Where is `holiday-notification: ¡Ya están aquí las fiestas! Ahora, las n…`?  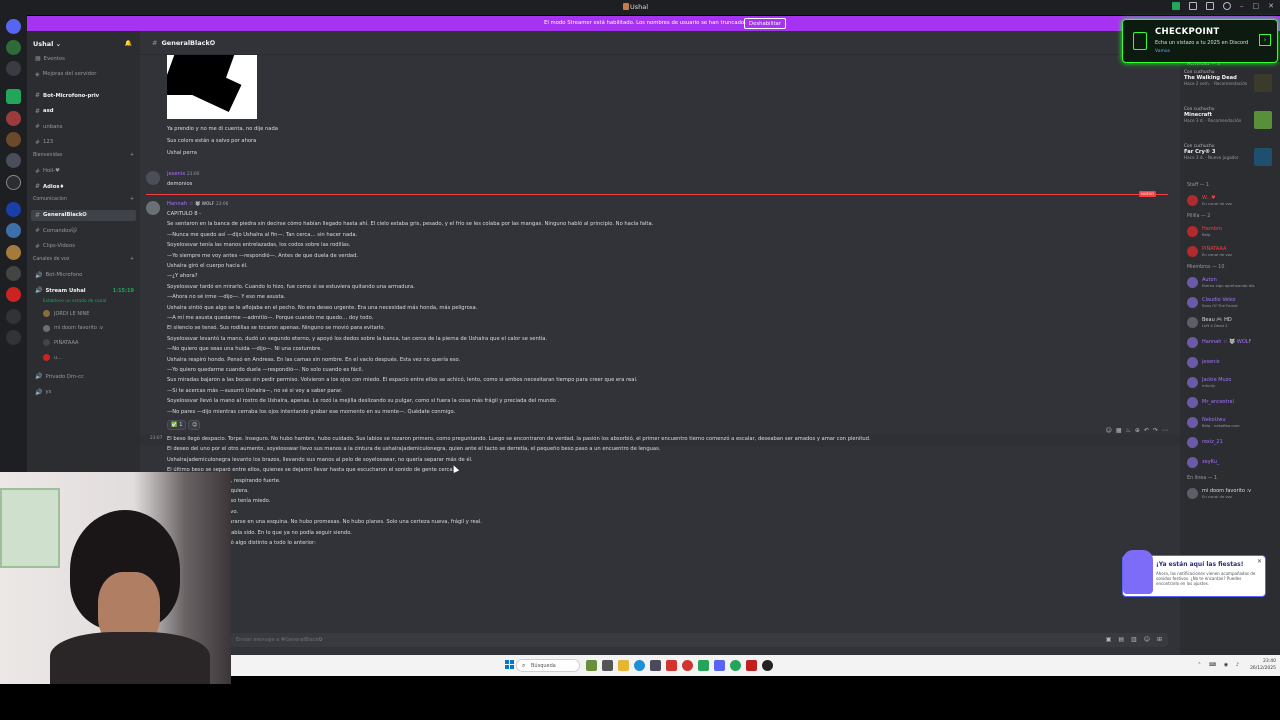
holiday-notification: ¡Ya están aquí las fiestas! Ahora, las n… is located at coordinates (1194, 573).